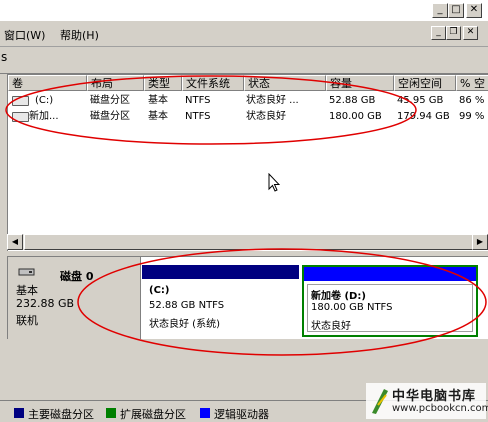  Describe the element at coordinates (211, 110) in the screenshot. I see `annotation-ellipse` at that location.